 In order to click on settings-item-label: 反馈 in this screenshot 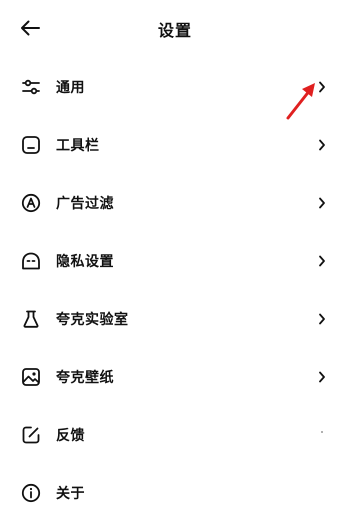, I will do `click(70, 436)`.